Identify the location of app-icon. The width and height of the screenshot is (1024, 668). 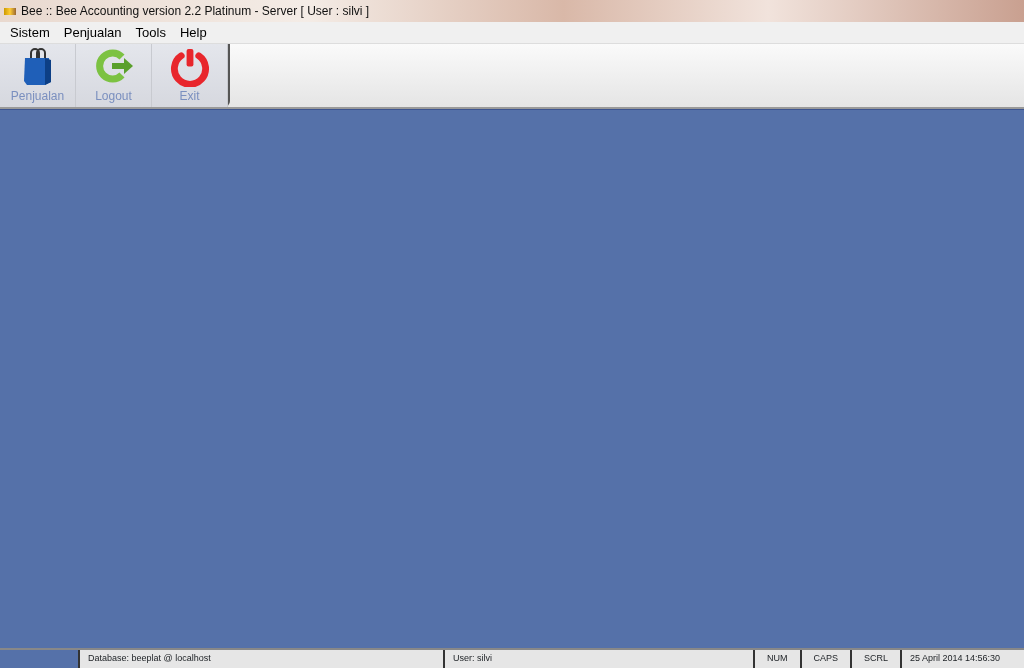
(10, 11).